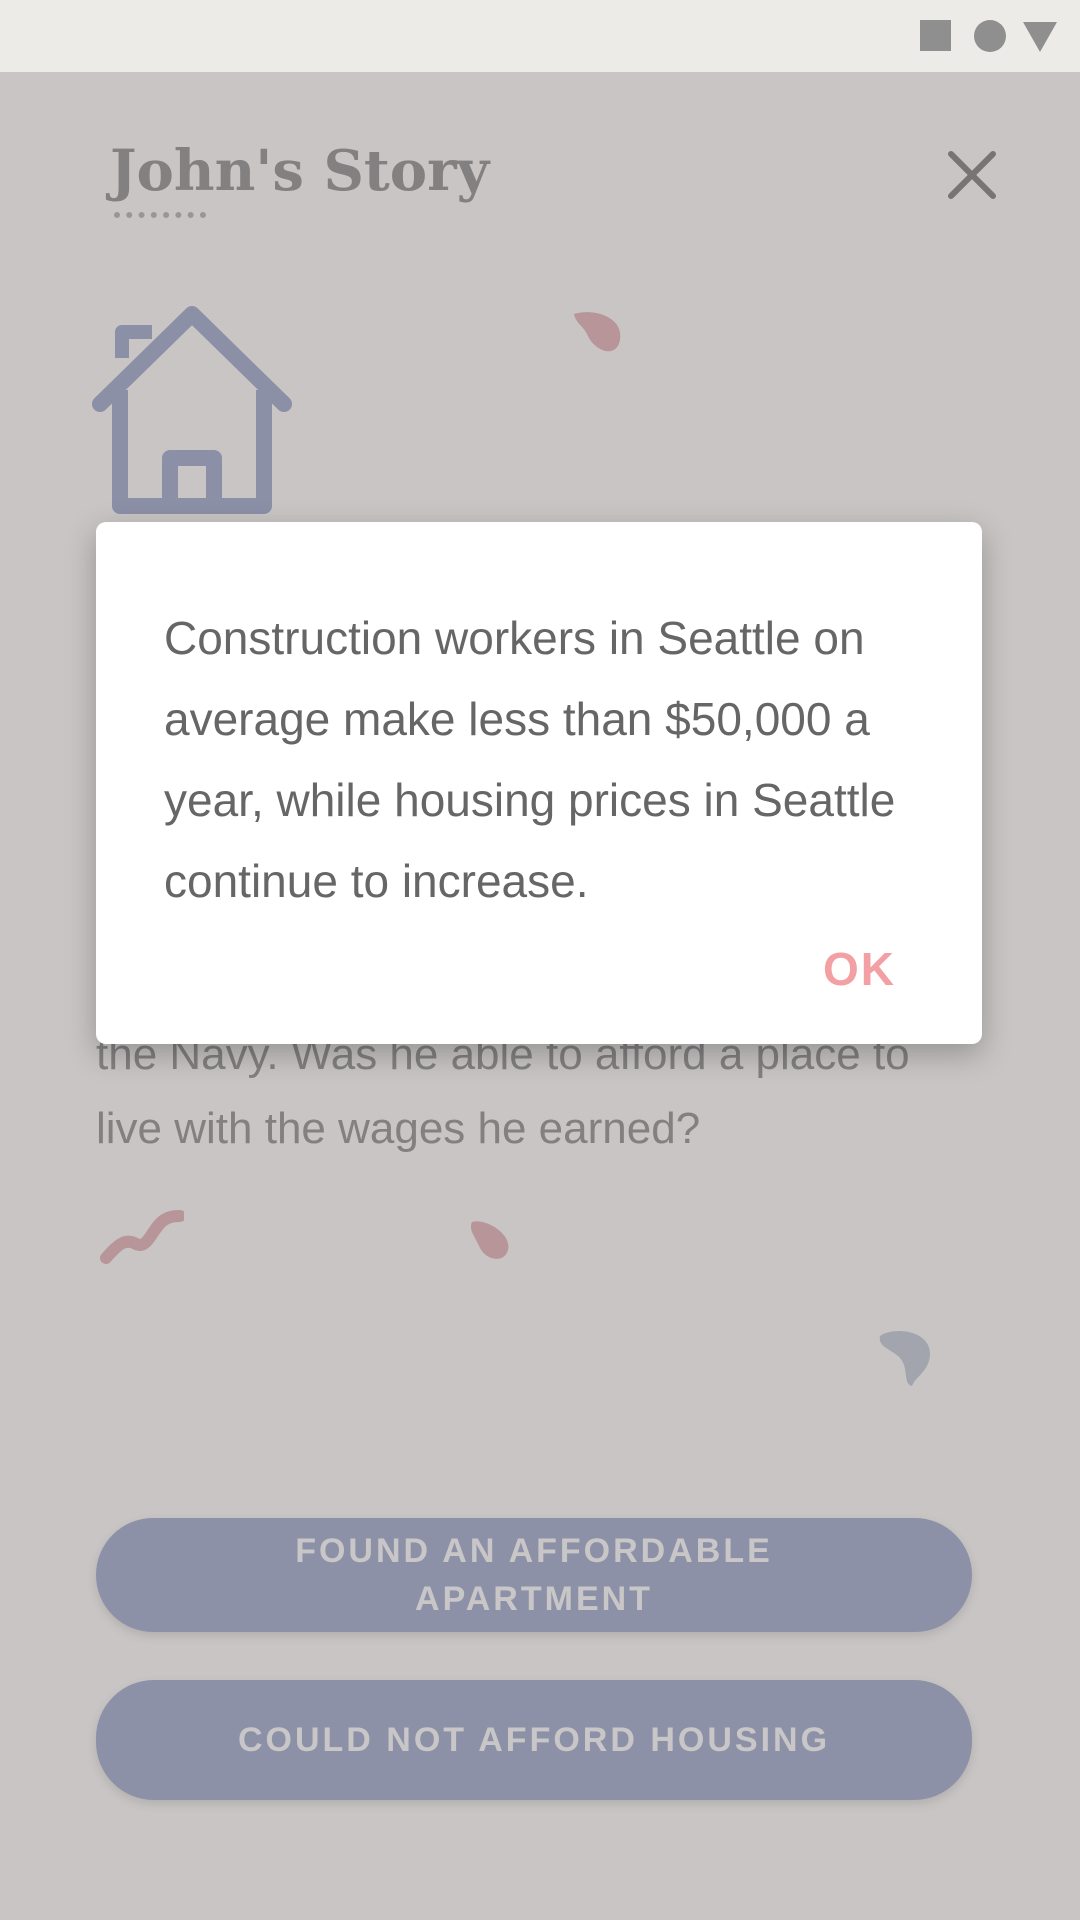  I want to click on status-bar, so click(540, 36).